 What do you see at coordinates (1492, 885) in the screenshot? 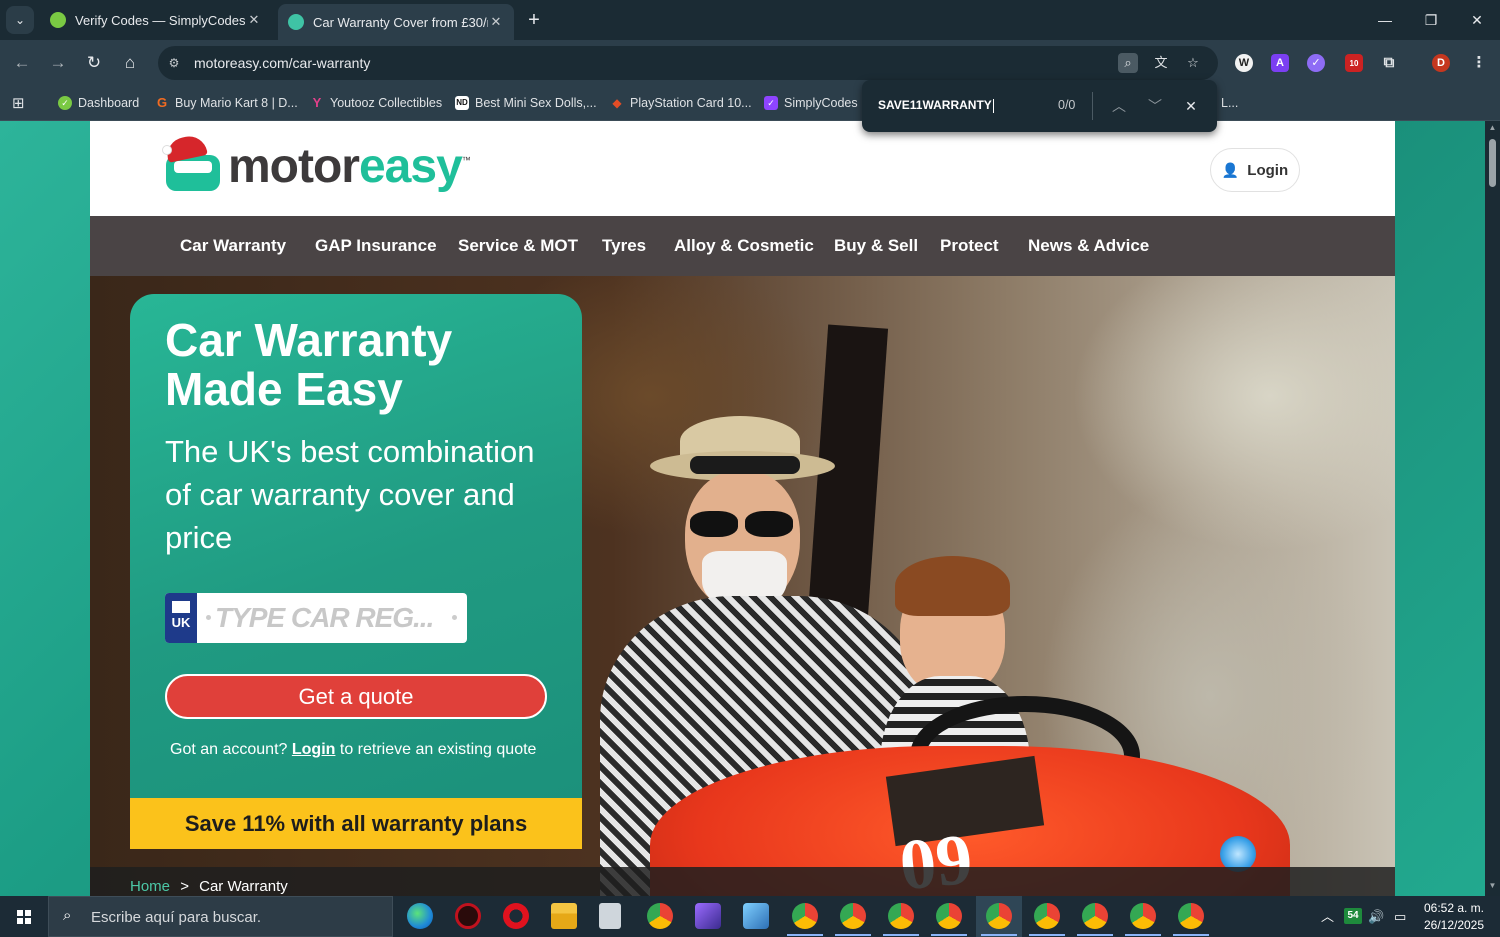
I see `scroll-down-arrow-icon: ▼` at bounding box center [1492, 885].